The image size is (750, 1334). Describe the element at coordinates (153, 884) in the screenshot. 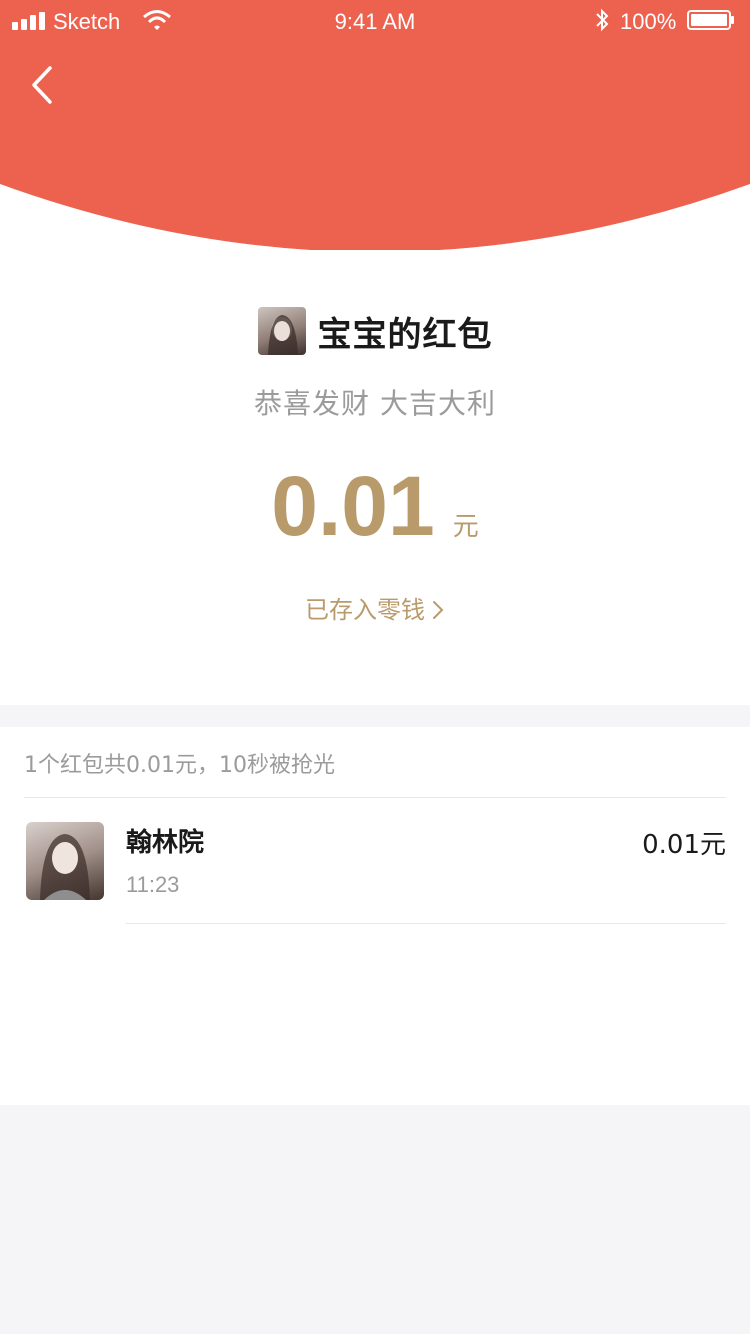

I see `claim-time: 11:23` at that location.